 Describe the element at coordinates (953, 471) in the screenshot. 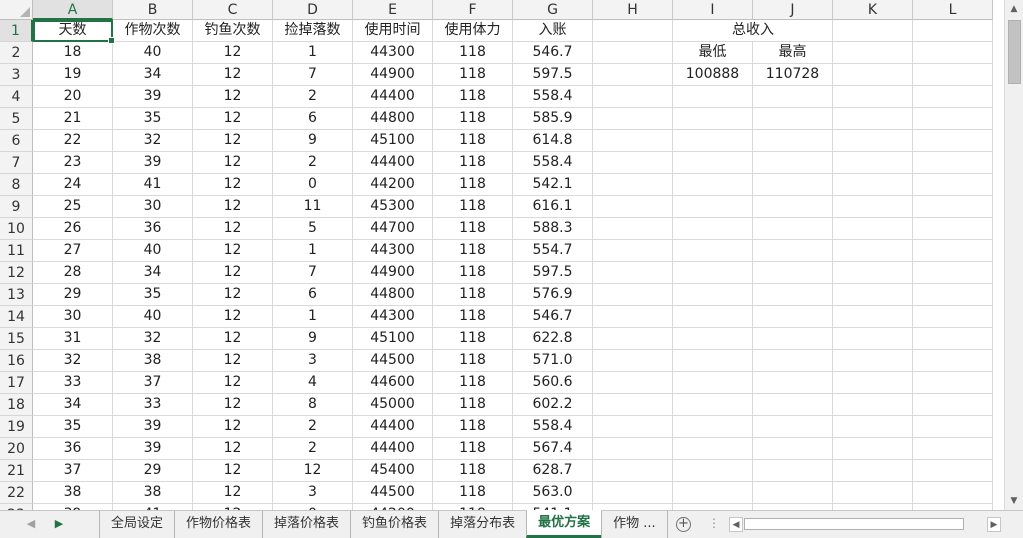

I see `cell-l21` at that location.